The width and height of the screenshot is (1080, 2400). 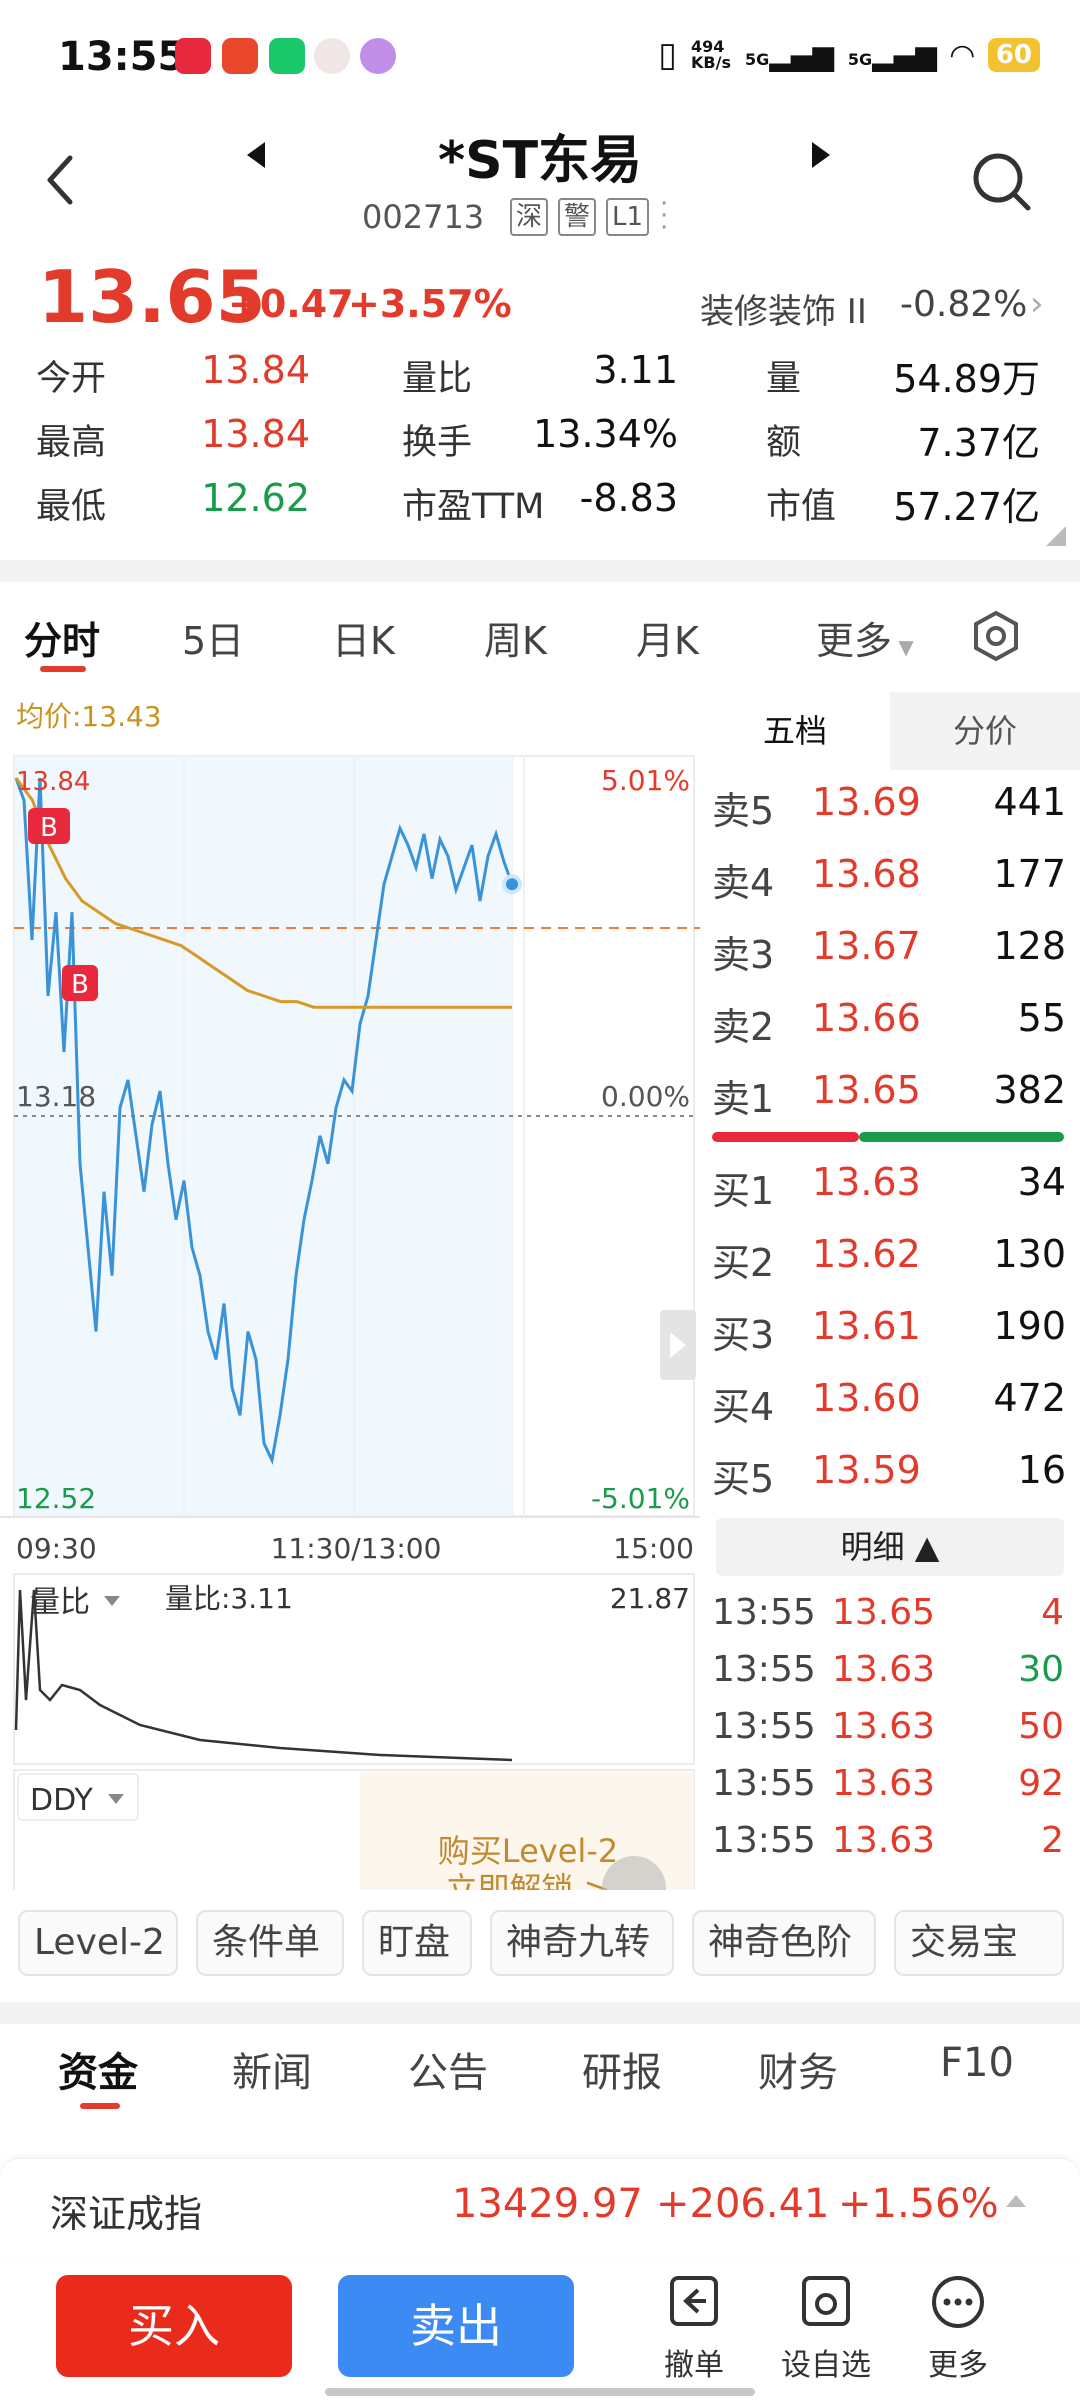 What do you see at coordinates (174, 2326) in the screenshot?
I see `buy-button: 买入` at bounding box center [174, 2326].